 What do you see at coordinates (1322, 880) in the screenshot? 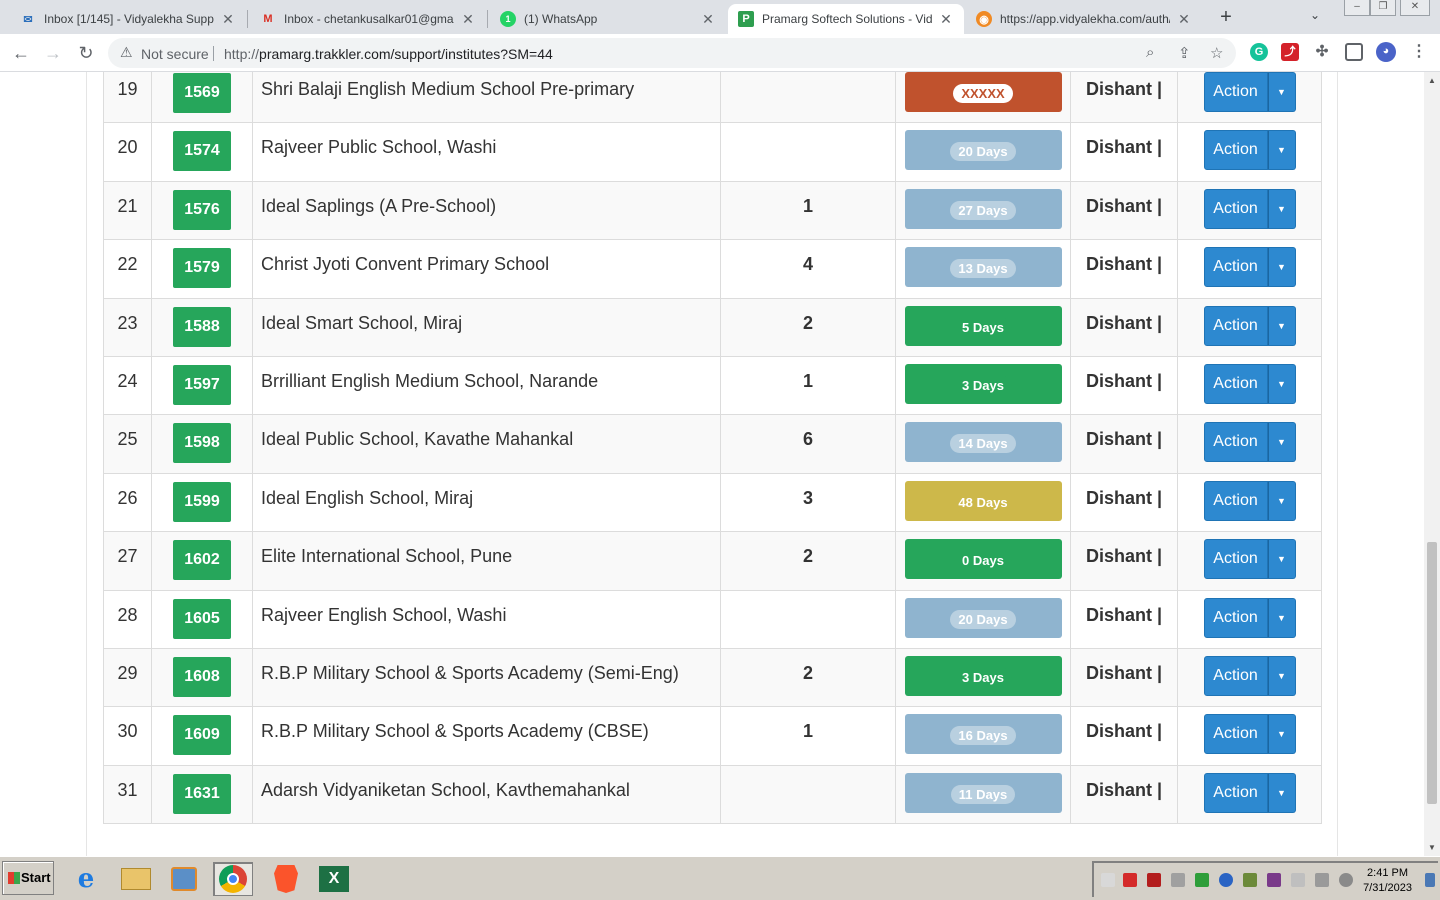
I see `tray-signal-icon` at bounding box center [1322, 880].